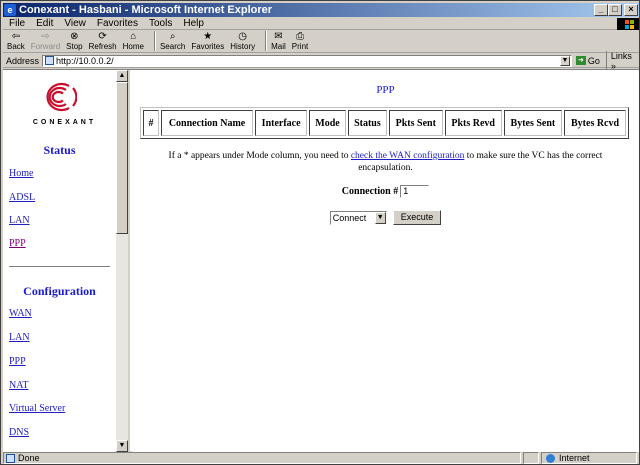 Image resolution: width=640 pixels, height=465 pixels. What do you see at coordinates (151, 123) in the screenshot?
I see `column-header: #` at bounding box center [151, 123].